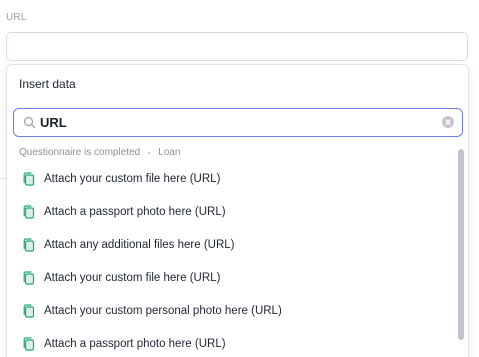  I want to click on breadcrumb-item: Questionnaire is completed, so click(80, 152).